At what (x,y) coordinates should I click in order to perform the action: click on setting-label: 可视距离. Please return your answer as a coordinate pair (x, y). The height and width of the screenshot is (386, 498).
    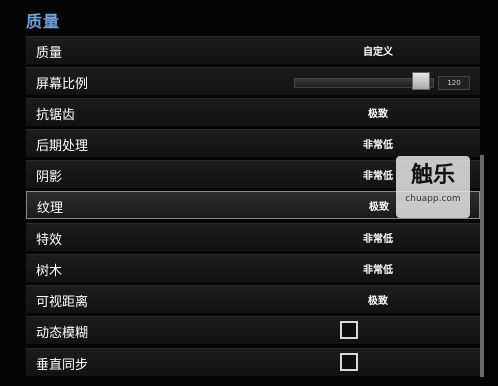
    Looking at the image, I should click on (62, 302).